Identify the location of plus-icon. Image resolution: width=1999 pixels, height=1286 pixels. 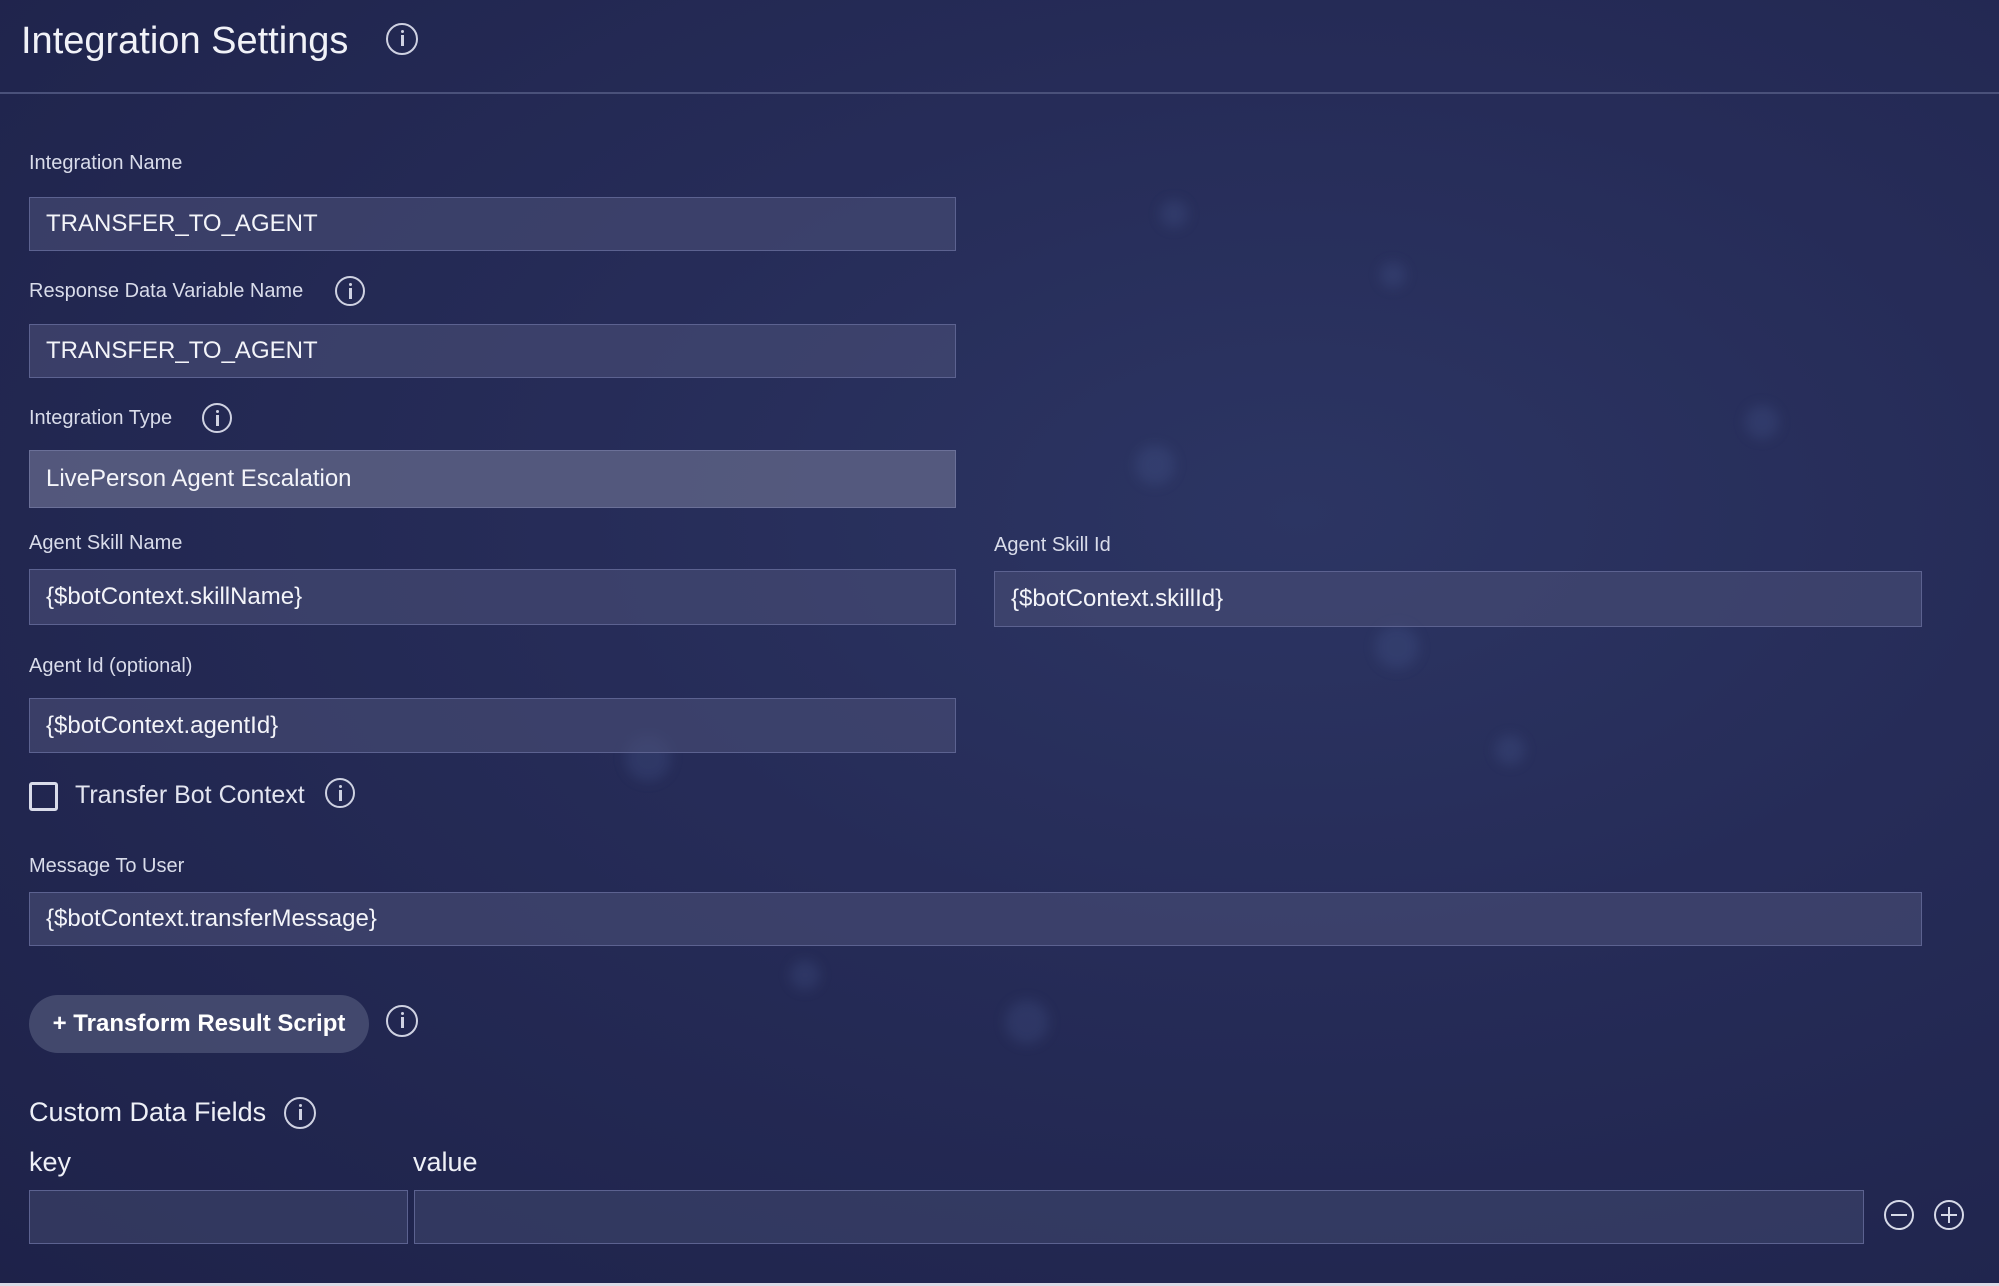
(1949, 1215).